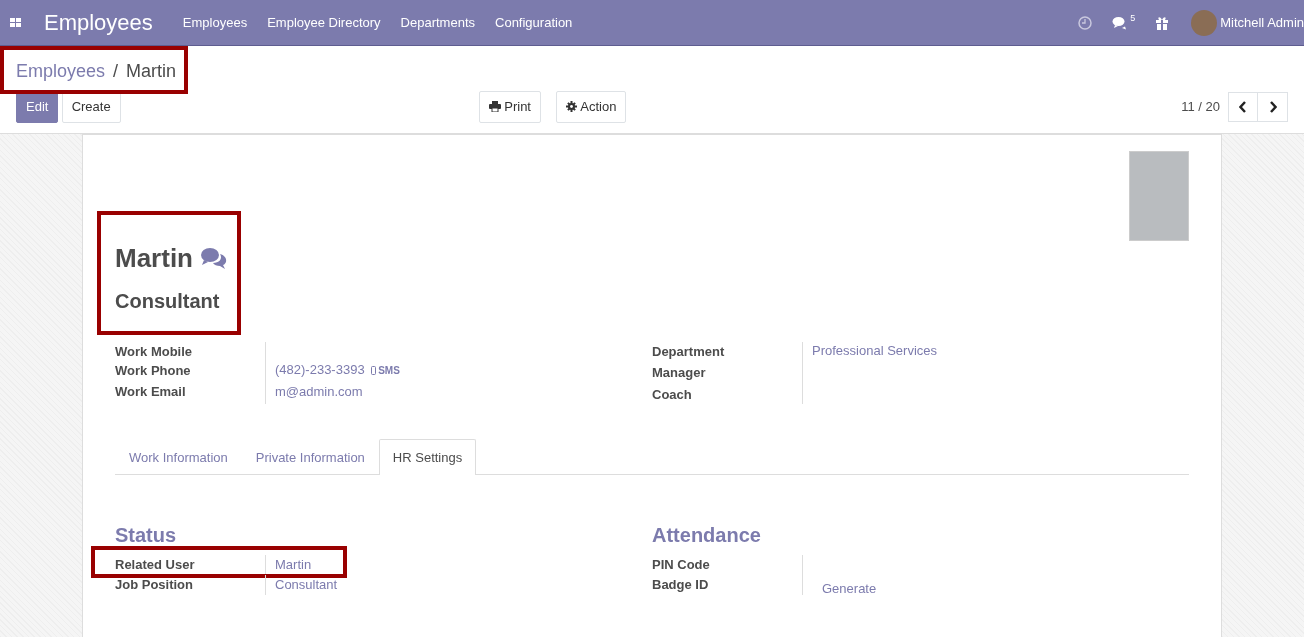 This screenshot has height=637, width=1304. I want to click on section-title: Attendance, so click(707, 535).